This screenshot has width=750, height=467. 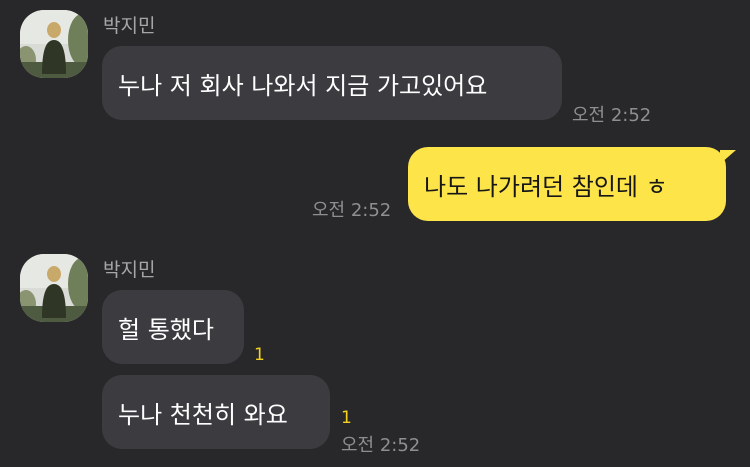 What do you see at coordinates (203, 414) in the screenshot?
I see `message-text: 누나 천천히 와요` at bounding box center [203, 414].